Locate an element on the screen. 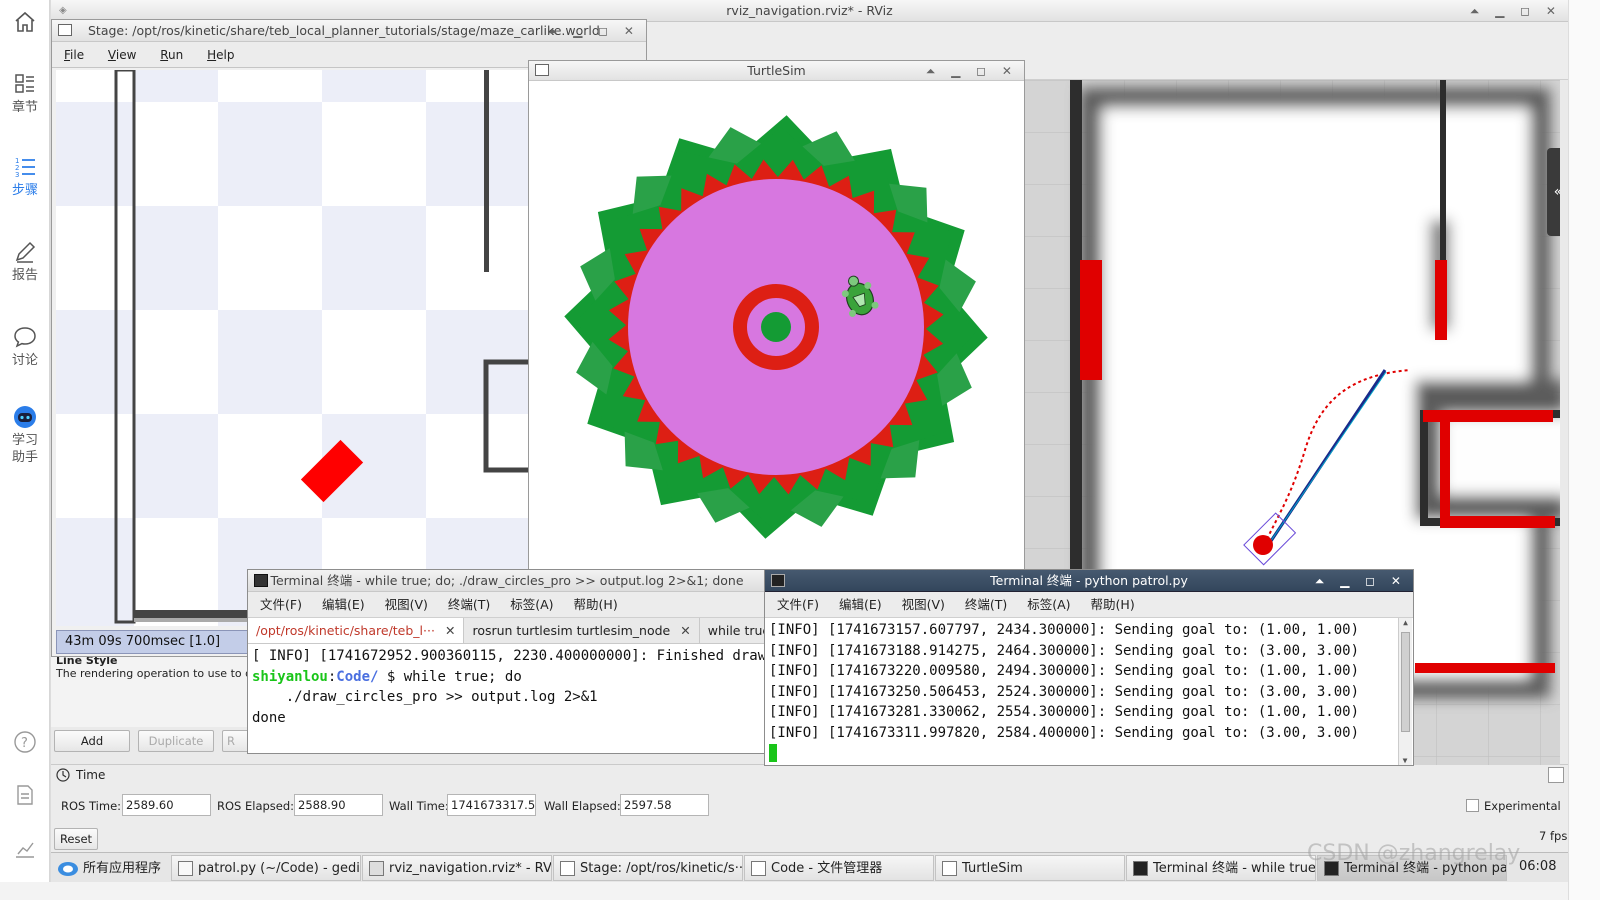 This screenshot has height=900, width=1600. taskbar-item-file-manager: Code - 文件管理器 is located at coordinates (839, 868).